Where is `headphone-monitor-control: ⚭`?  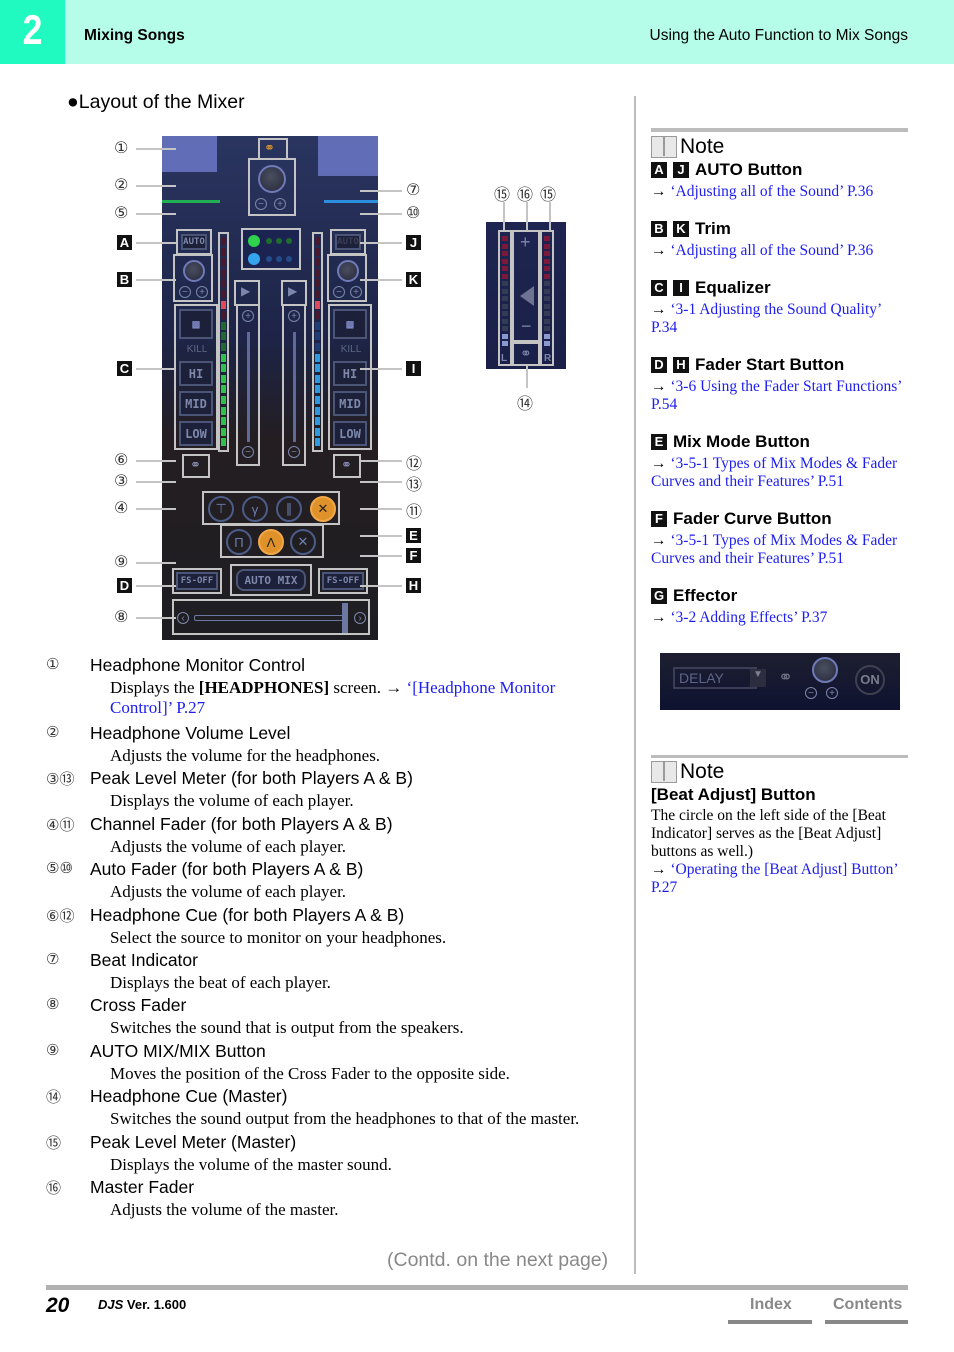
headphone-monitor-control: ⚭ is located at coordinates (273, 149).